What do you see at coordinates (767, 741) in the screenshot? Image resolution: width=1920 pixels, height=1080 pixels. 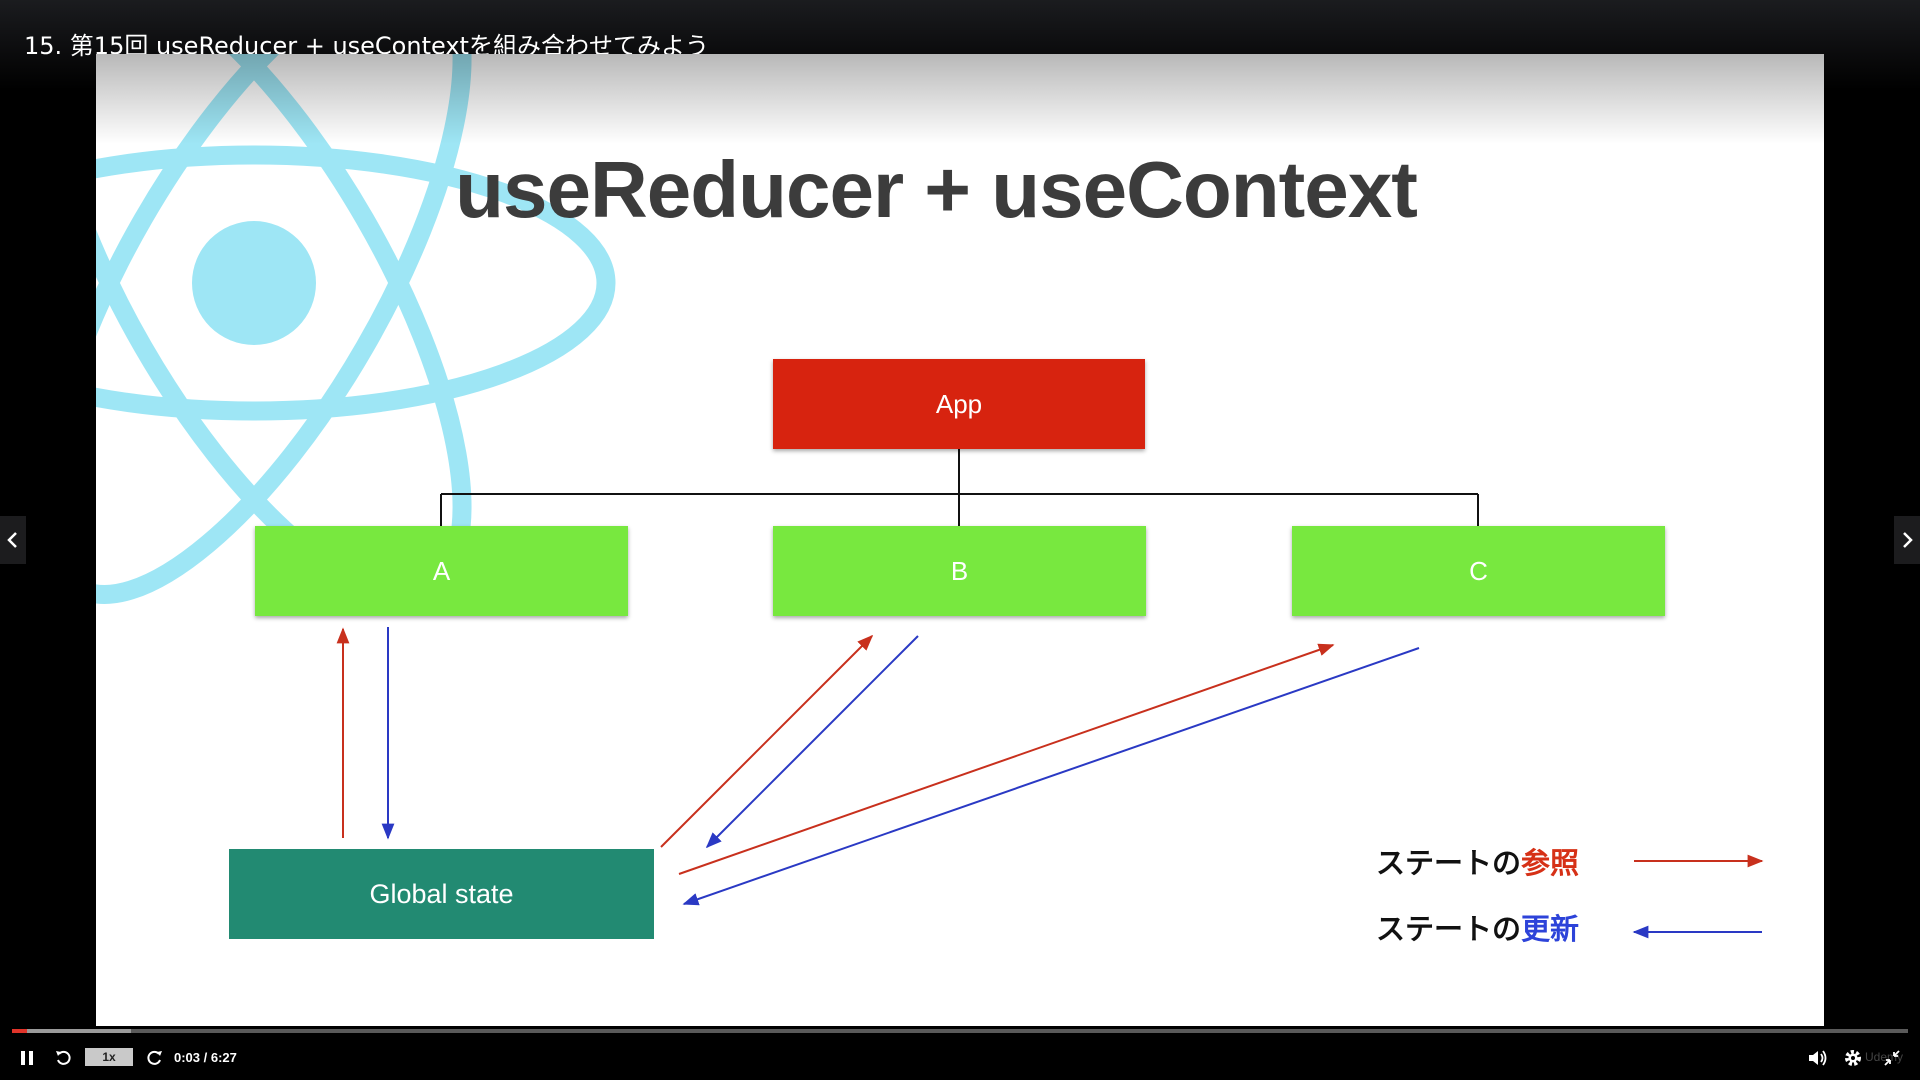 I see `reference-arrow-b` at bounding box center [767, 741].